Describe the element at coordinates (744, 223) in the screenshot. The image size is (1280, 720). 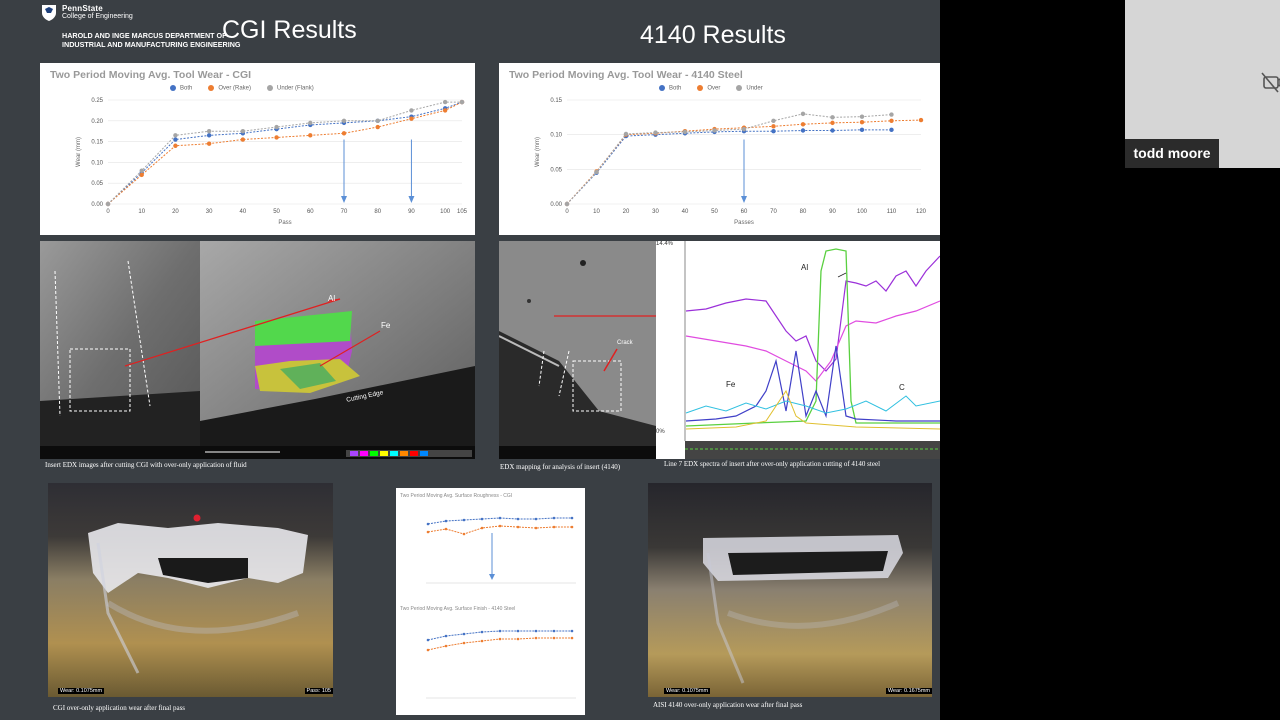
I see `x-axis-label: Passes` at that location.